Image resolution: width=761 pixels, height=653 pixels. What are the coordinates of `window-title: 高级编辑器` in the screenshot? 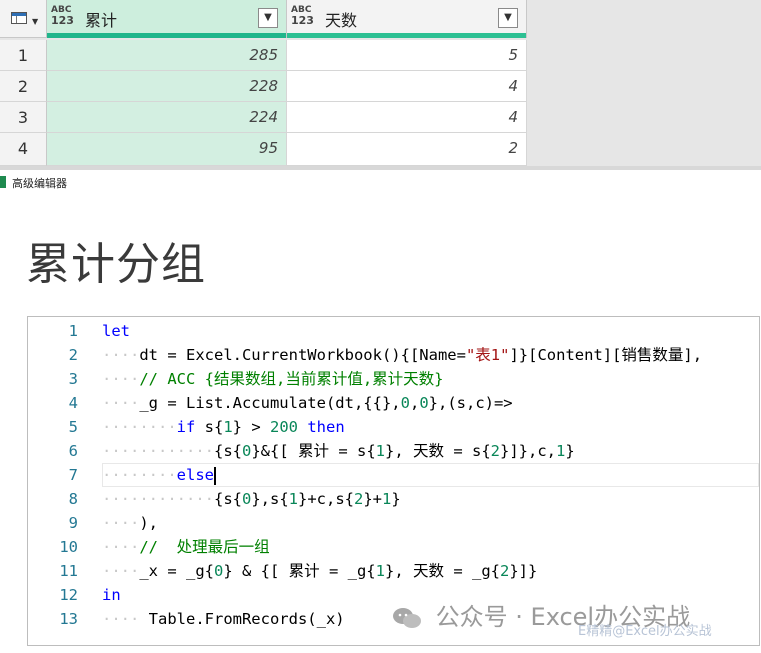 It's located at (39, 183).